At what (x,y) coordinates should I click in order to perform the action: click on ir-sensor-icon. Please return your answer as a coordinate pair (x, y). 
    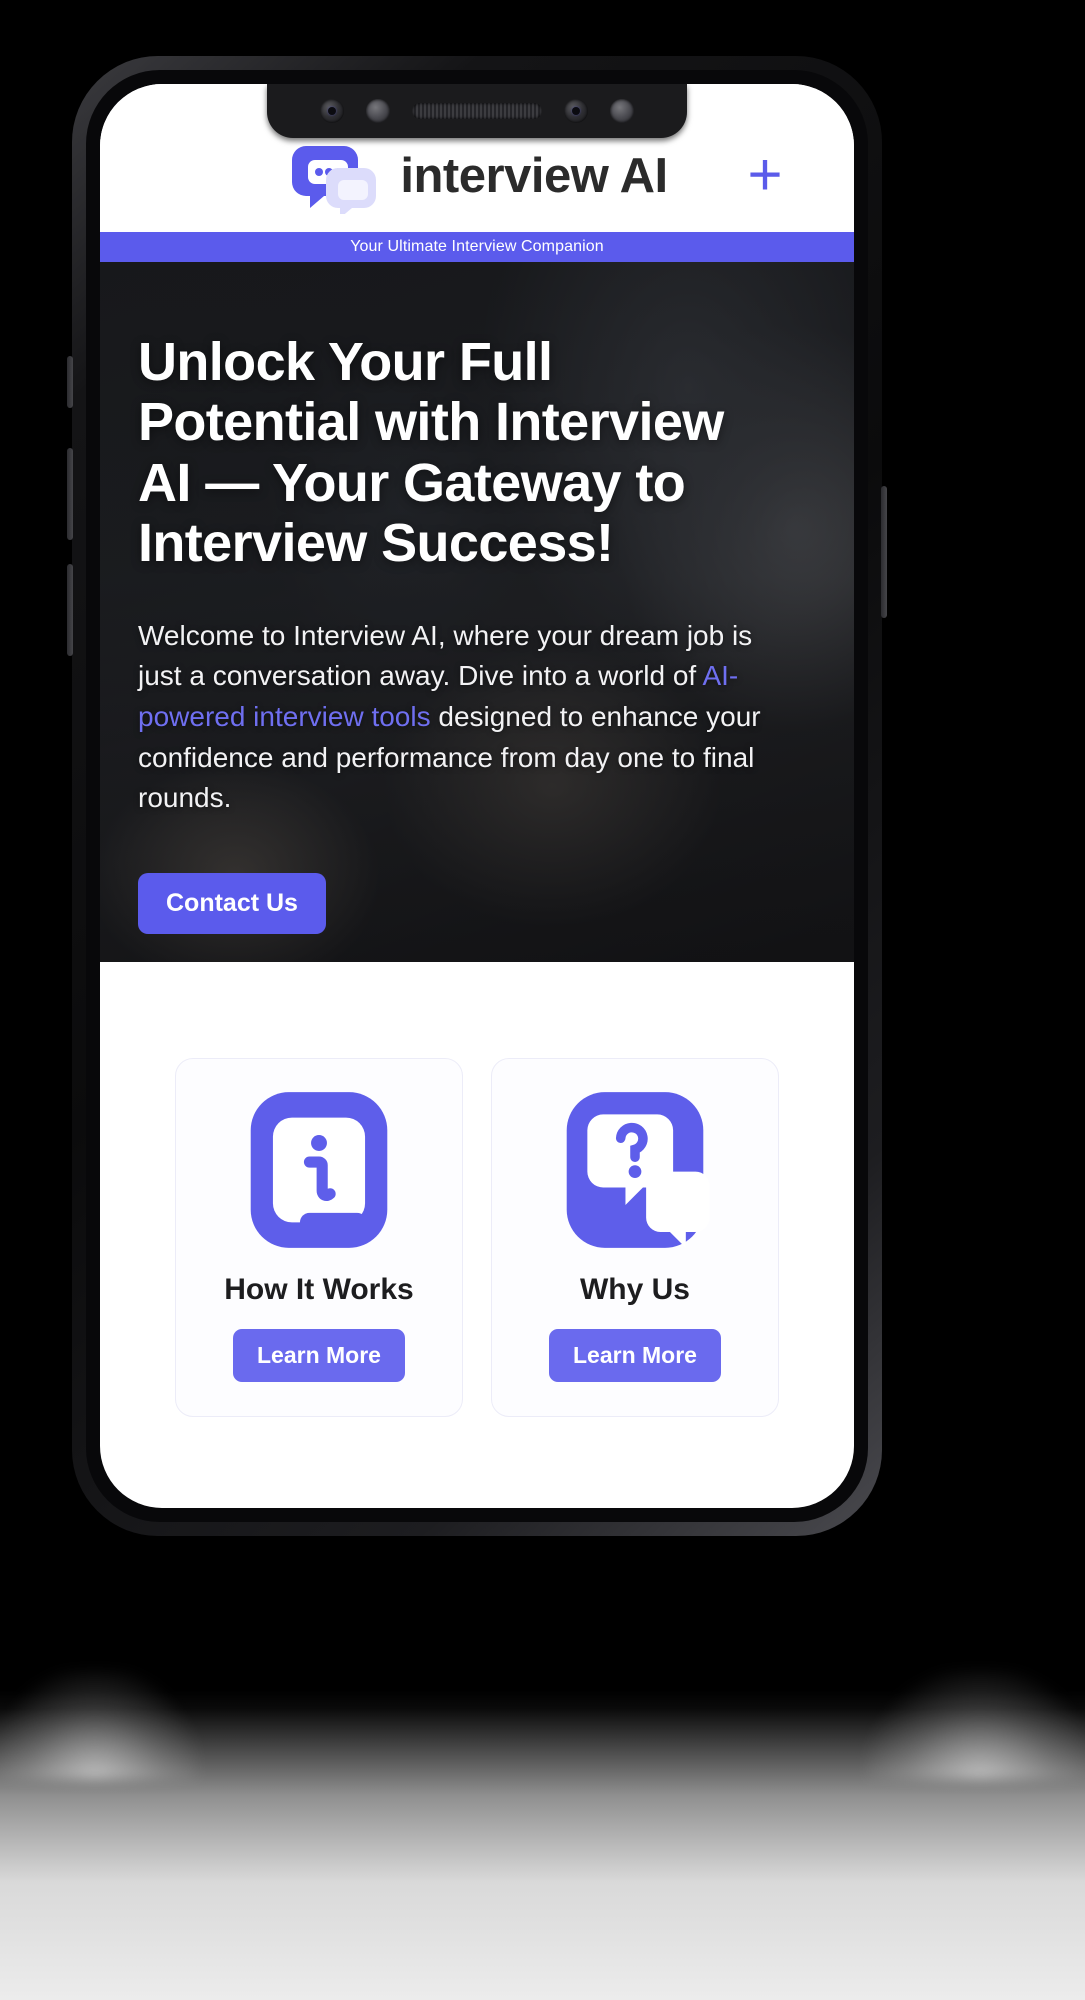
    Looking at the image, I should click on (576, 111).